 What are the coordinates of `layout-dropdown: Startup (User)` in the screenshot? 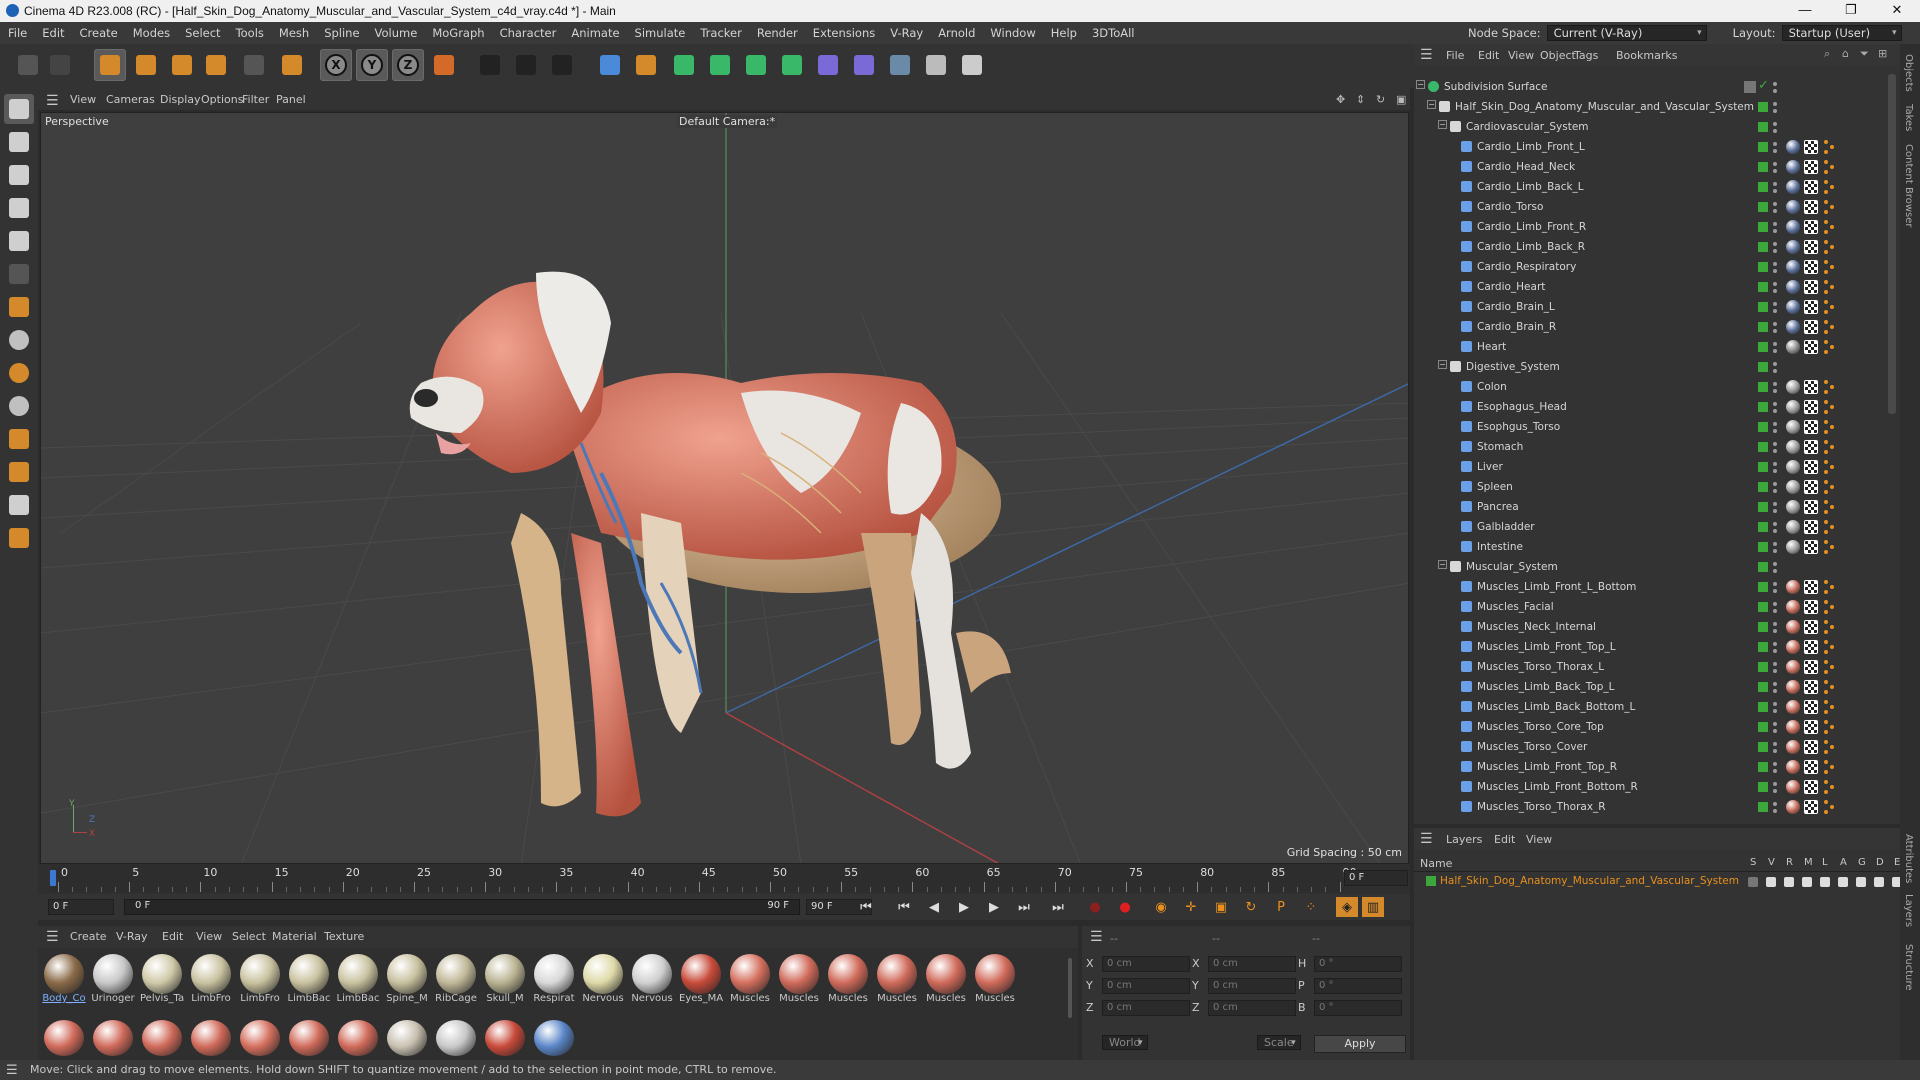 It's located at (1841, 33).